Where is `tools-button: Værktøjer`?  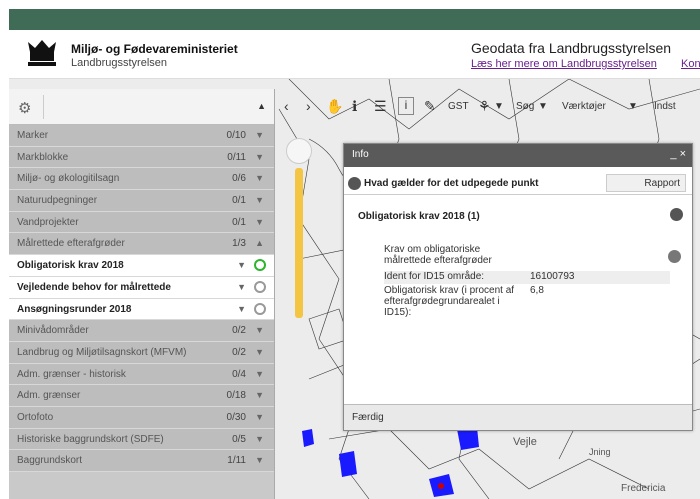 tools-button: Værktøjer is located at coordinates (584, 106).